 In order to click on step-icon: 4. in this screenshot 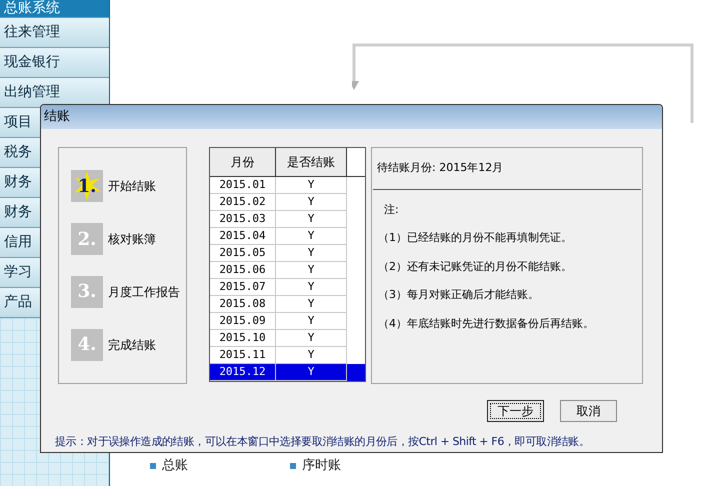, I will do `click(87, 344)`.